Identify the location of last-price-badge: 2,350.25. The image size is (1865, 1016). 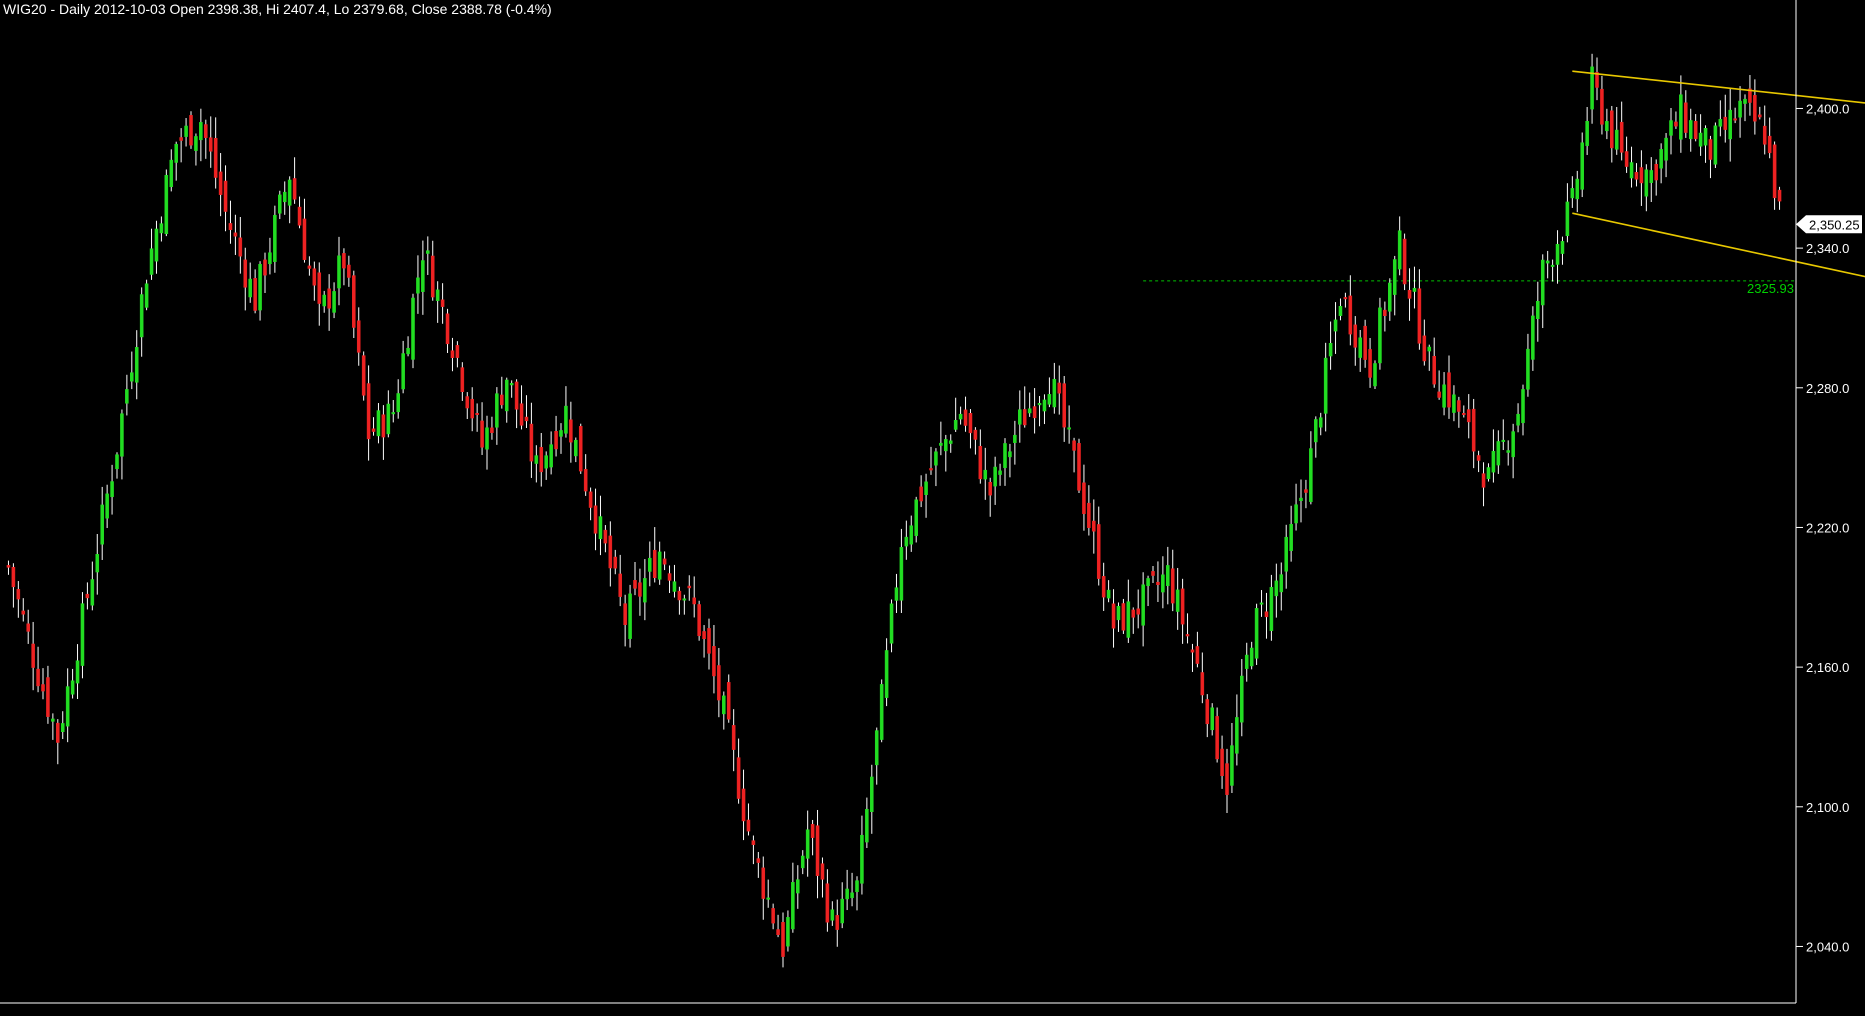
(1829, 224).